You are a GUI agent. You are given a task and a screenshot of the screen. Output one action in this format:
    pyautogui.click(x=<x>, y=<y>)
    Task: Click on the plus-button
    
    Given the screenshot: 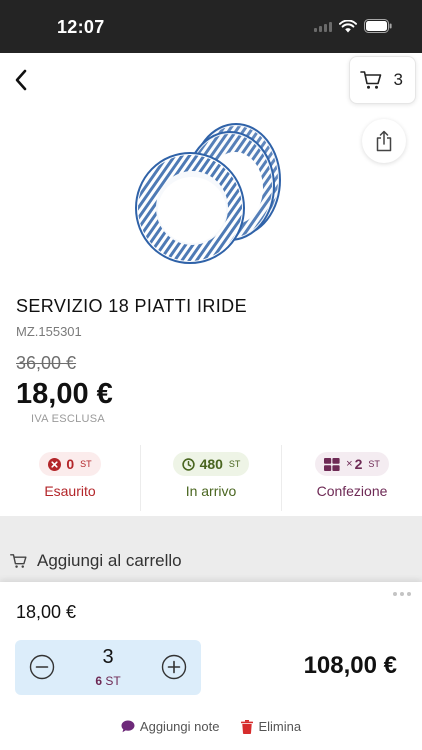 What is the action you would take?
    pyautogui.click(x=174, y=667)
    